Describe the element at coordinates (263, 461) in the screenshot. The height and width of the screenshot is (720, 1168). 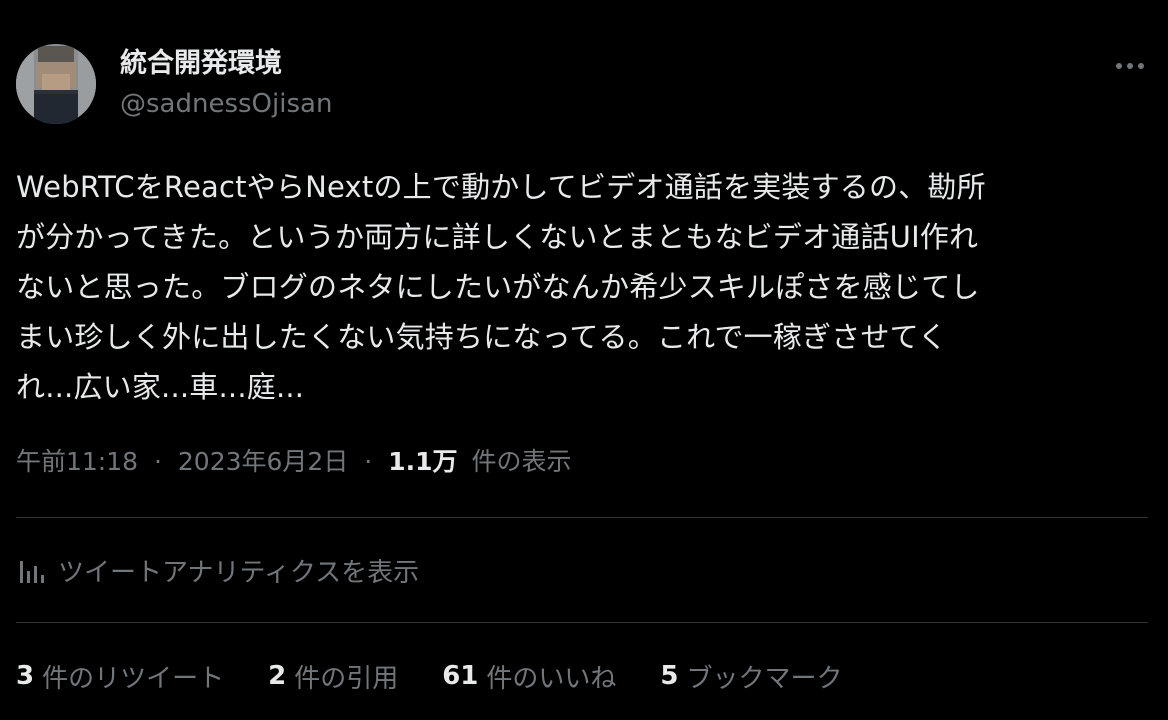
I see `tweet-date: 2023年6月2日` at that location.